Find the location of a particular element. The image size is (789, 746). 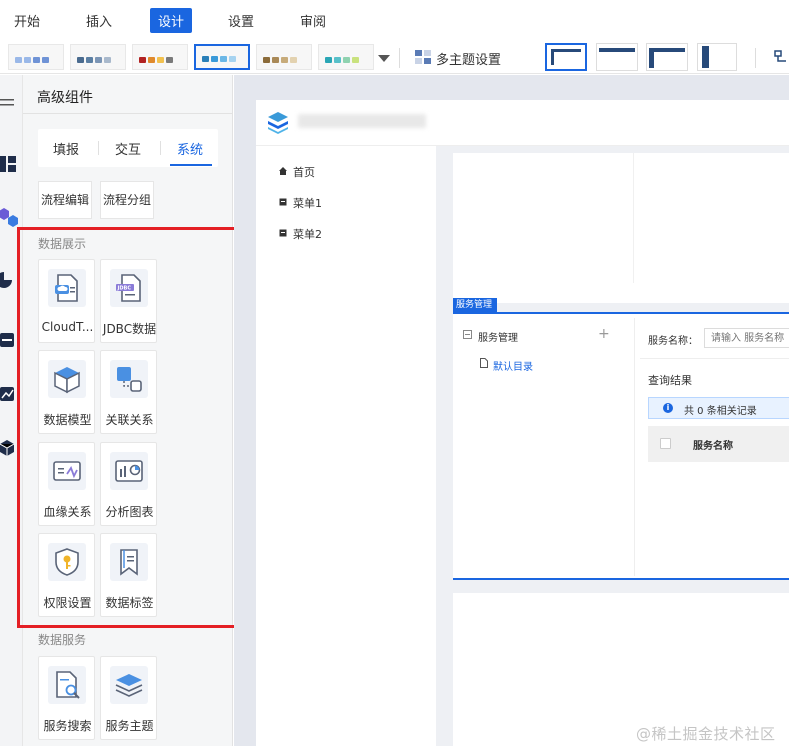

menu-insert: 插入 is located at coordinates (99, 20).